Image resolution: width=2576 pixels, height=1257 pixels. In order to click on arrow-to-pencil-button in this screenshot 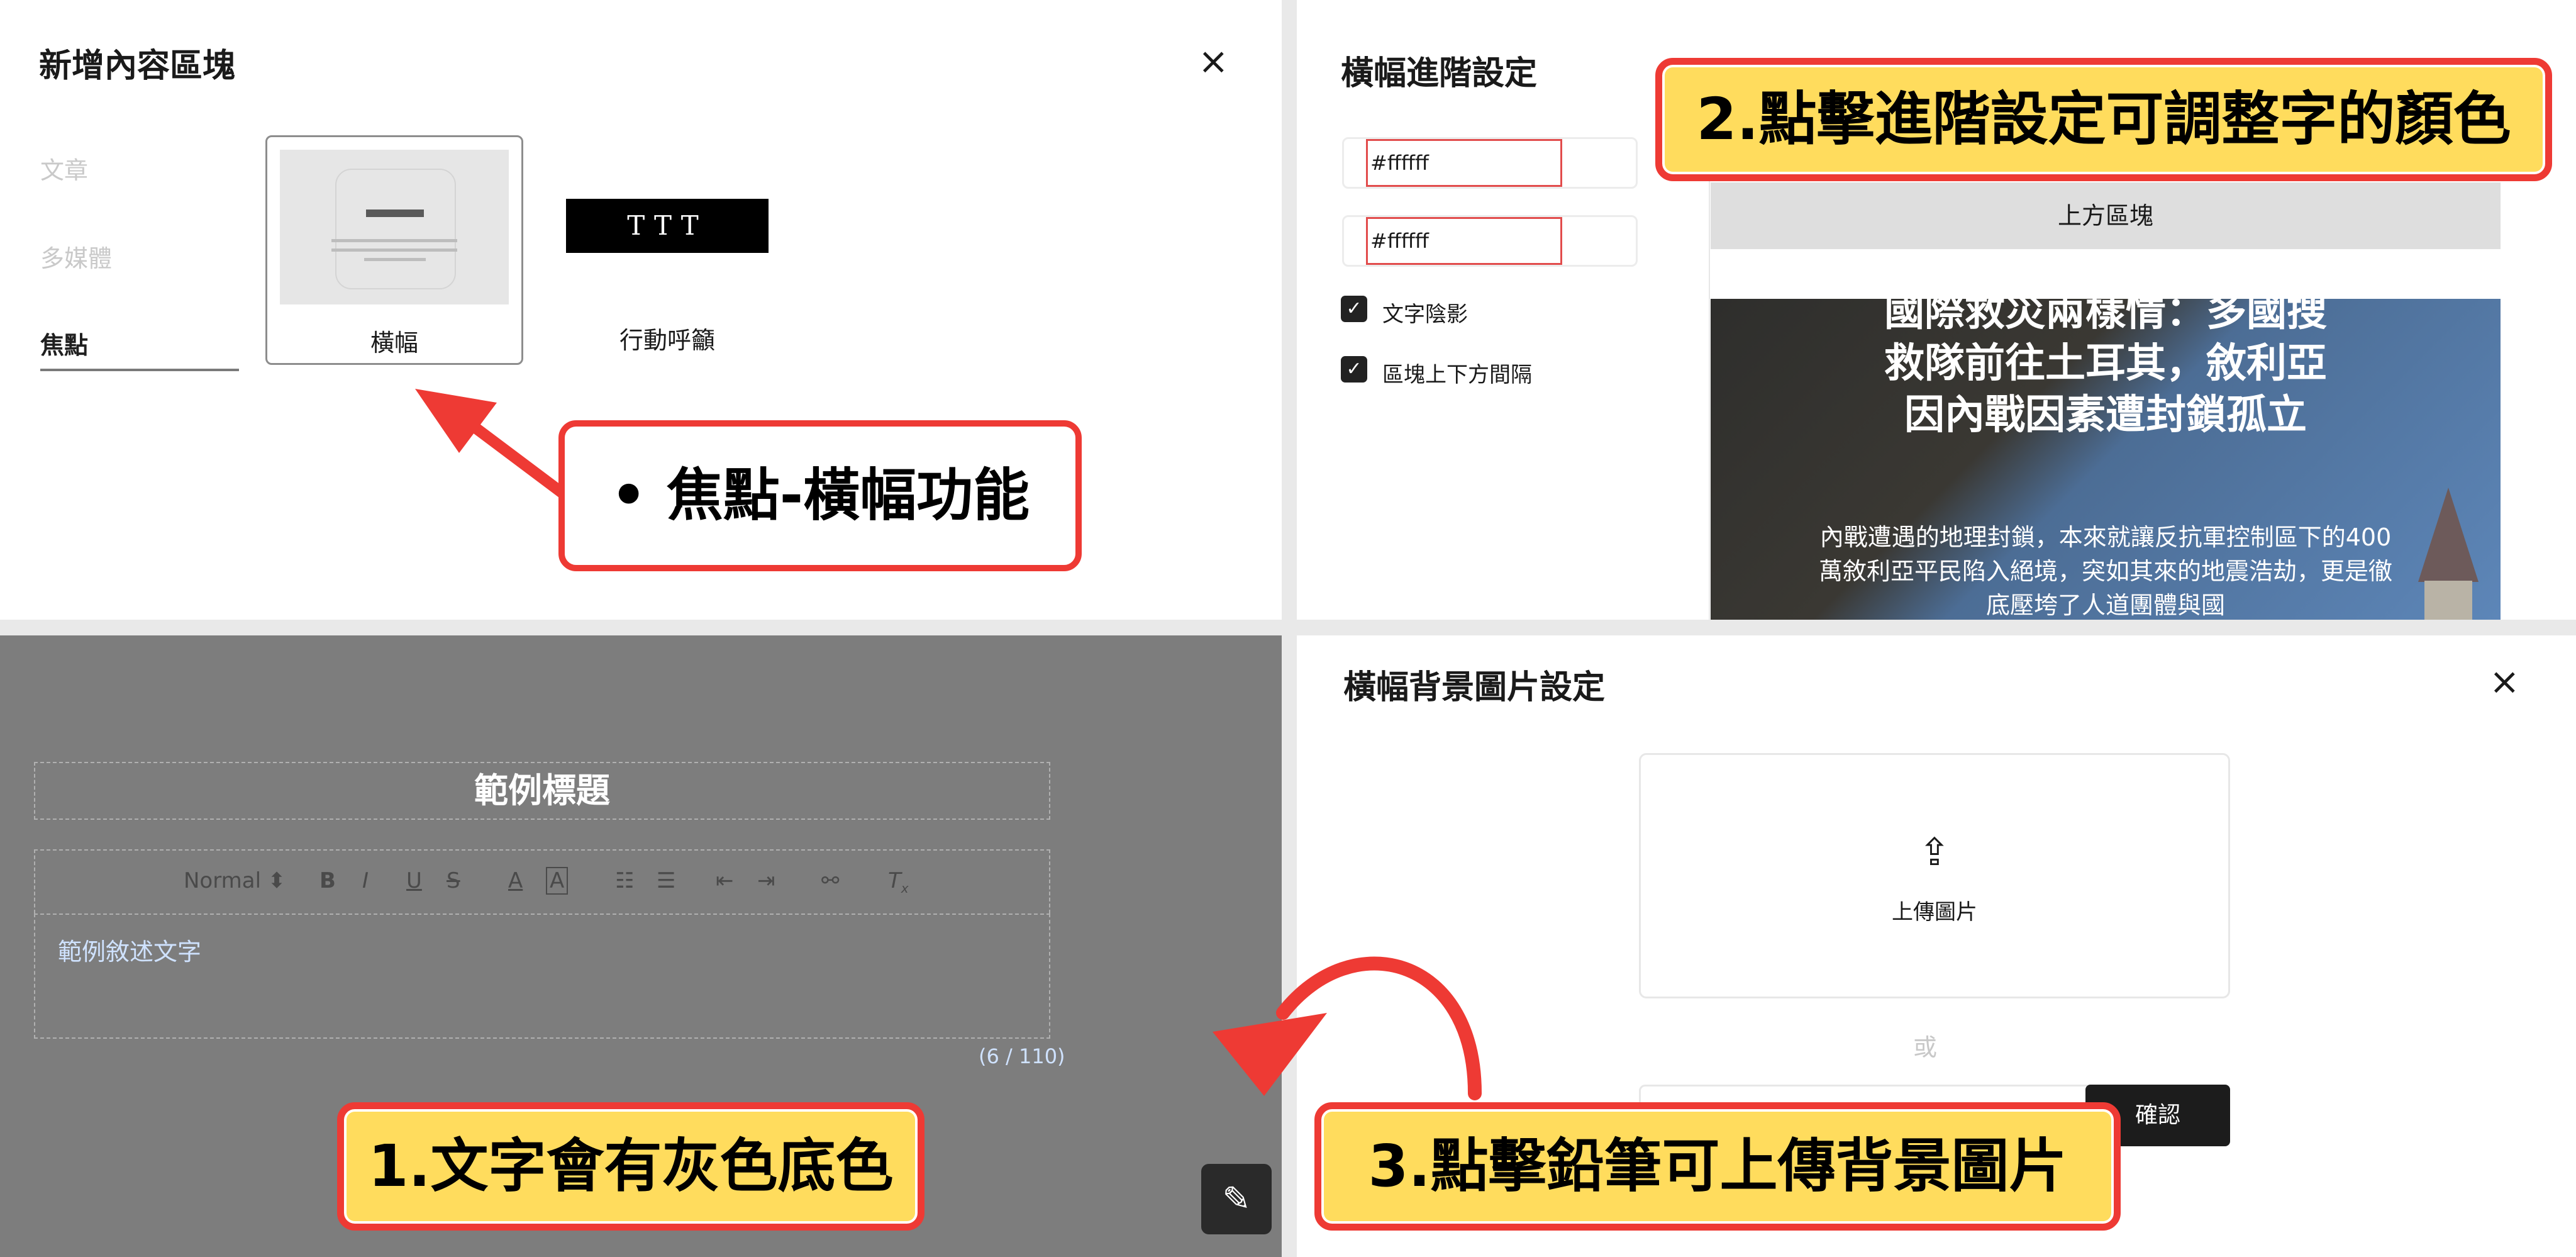, I will do `click(1347, 1028)`.